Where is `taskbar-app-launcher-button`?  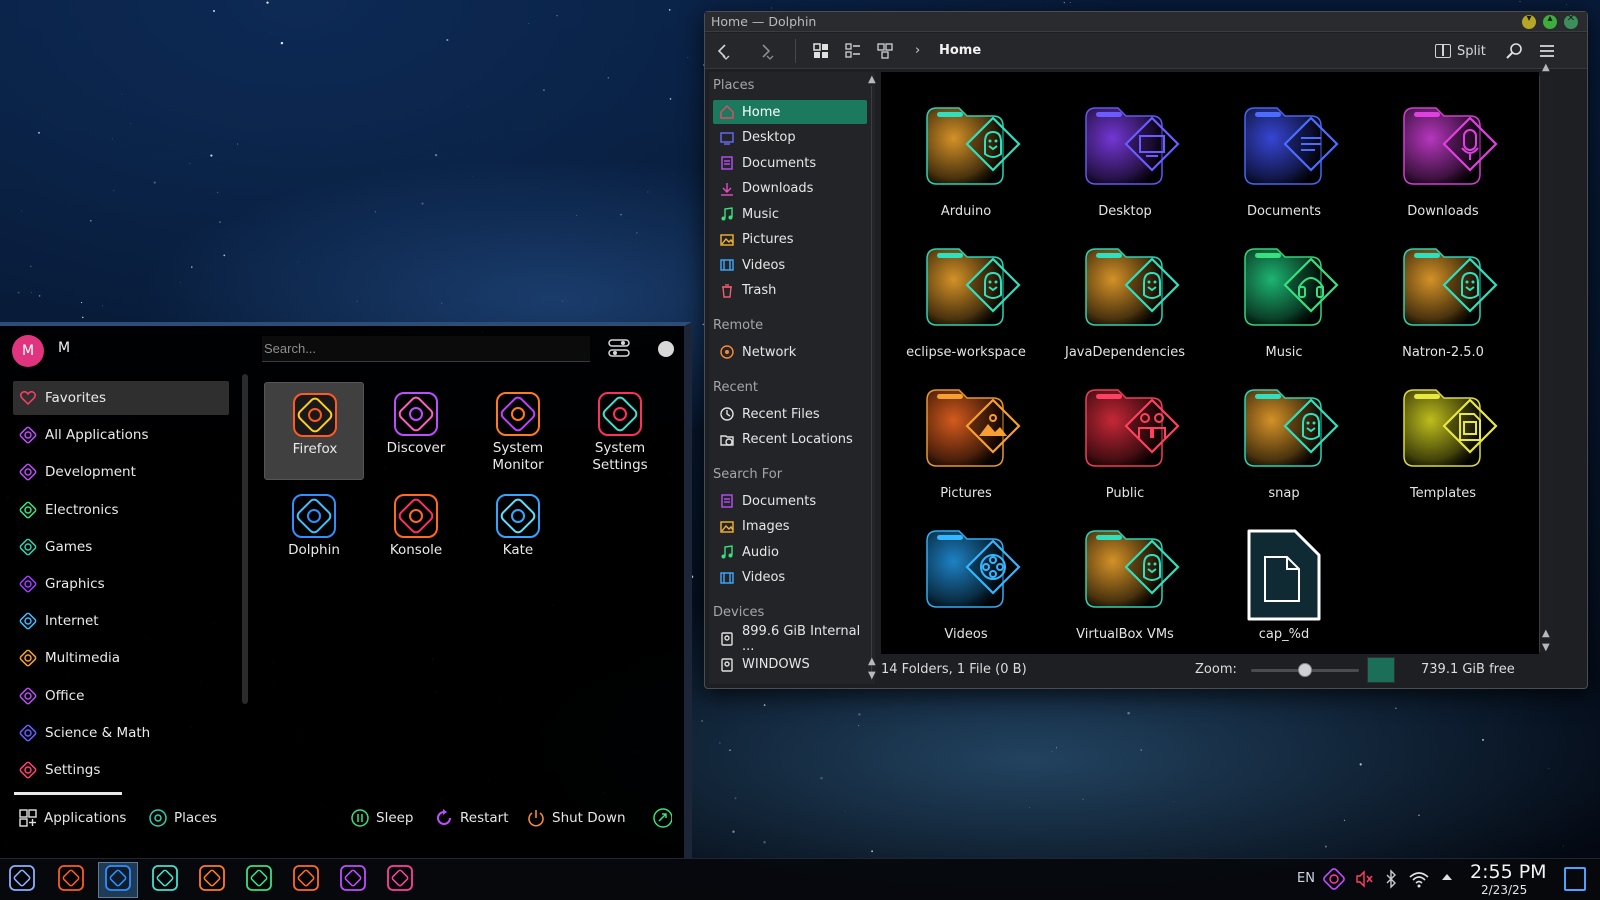
taskbar-app-launcher-button is located at coordinates (22, 880).